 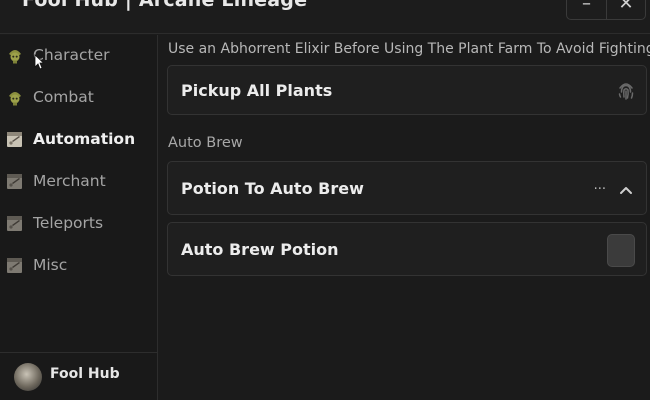 What do you see at coordinates (621, 250) in the screenshot?
I see `auto-brew-checkbox` at bounding box center [621, 250].